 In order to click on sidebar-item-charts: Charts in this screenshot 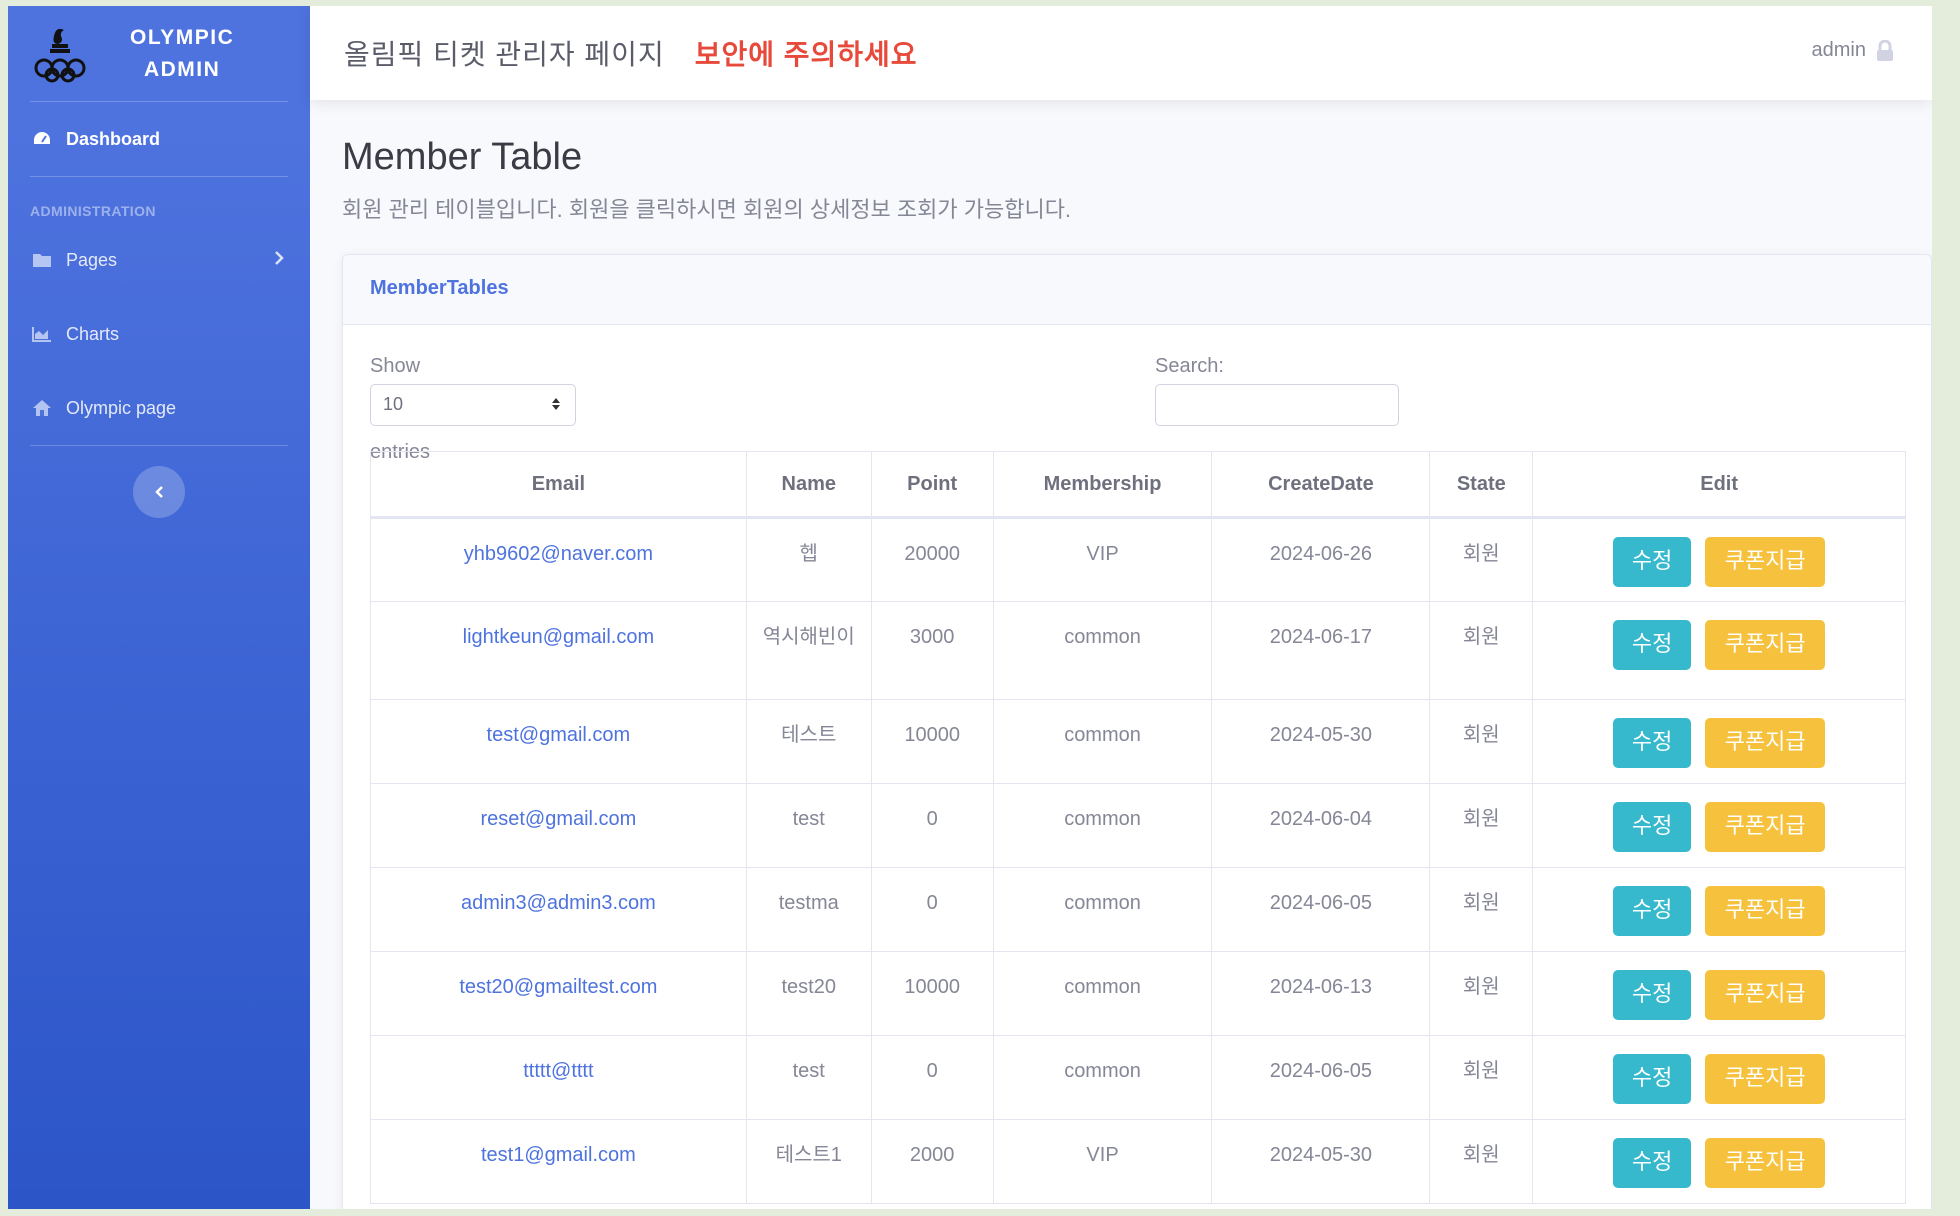, I will do `click(159, 334)`.